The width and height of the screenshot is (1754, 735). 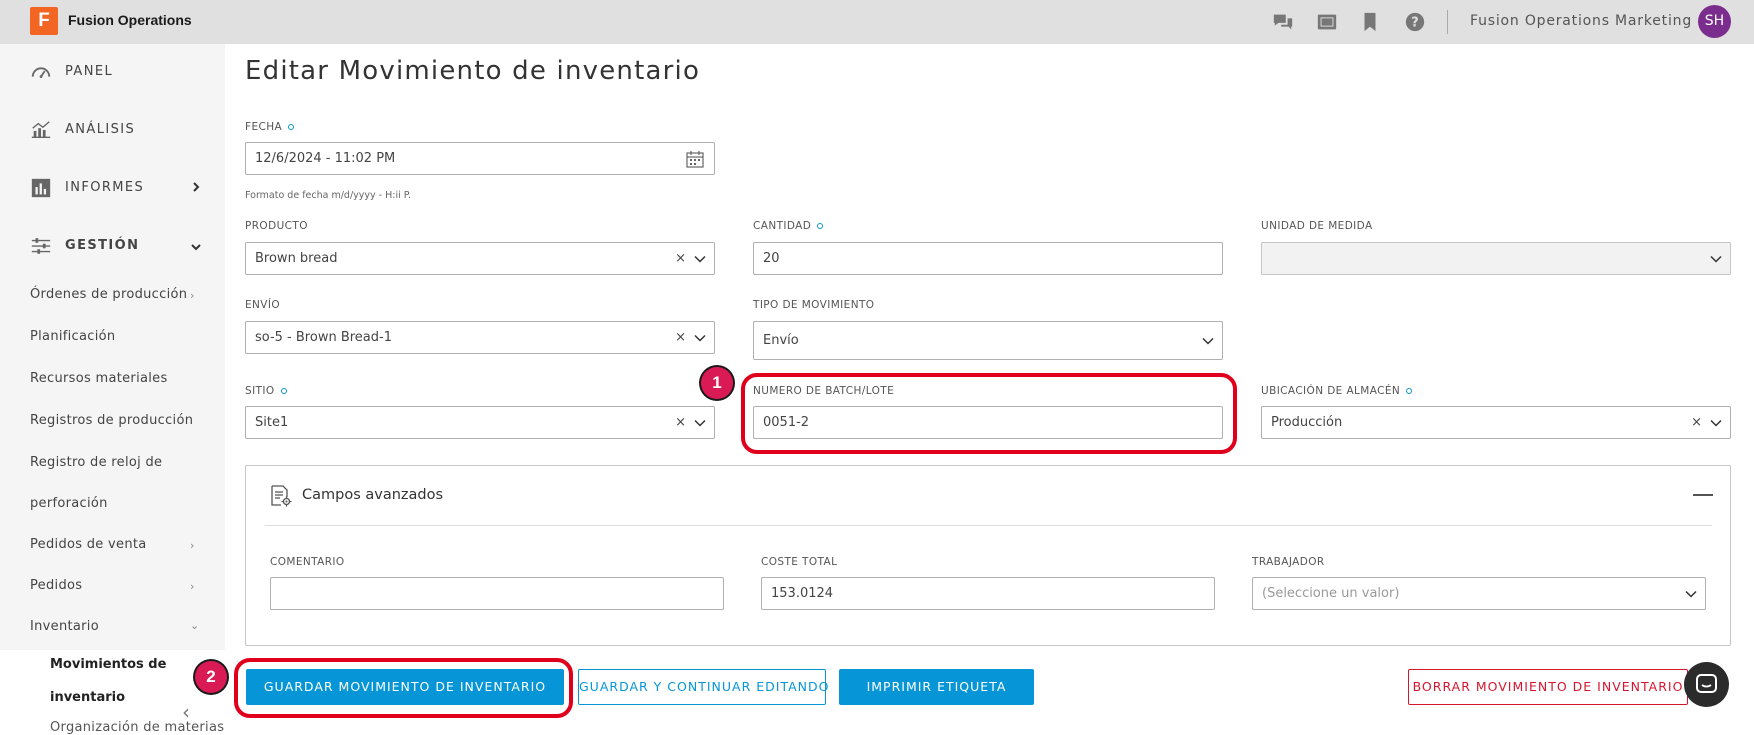 I want to click on bookmark-icon, so click(x=1370, y=22).